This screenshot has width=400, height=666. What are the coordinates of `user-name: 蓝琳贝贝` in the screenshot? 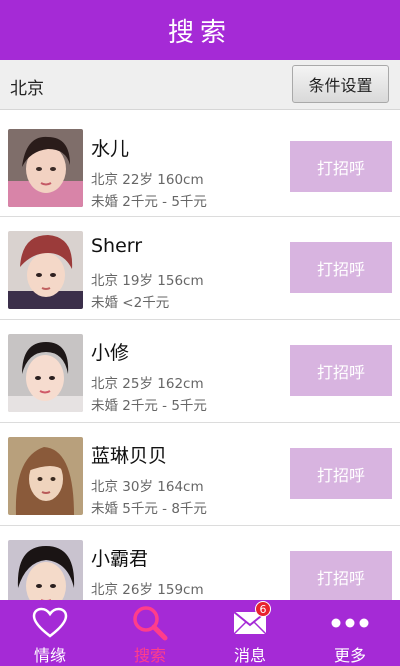 It's located at (129, 456).